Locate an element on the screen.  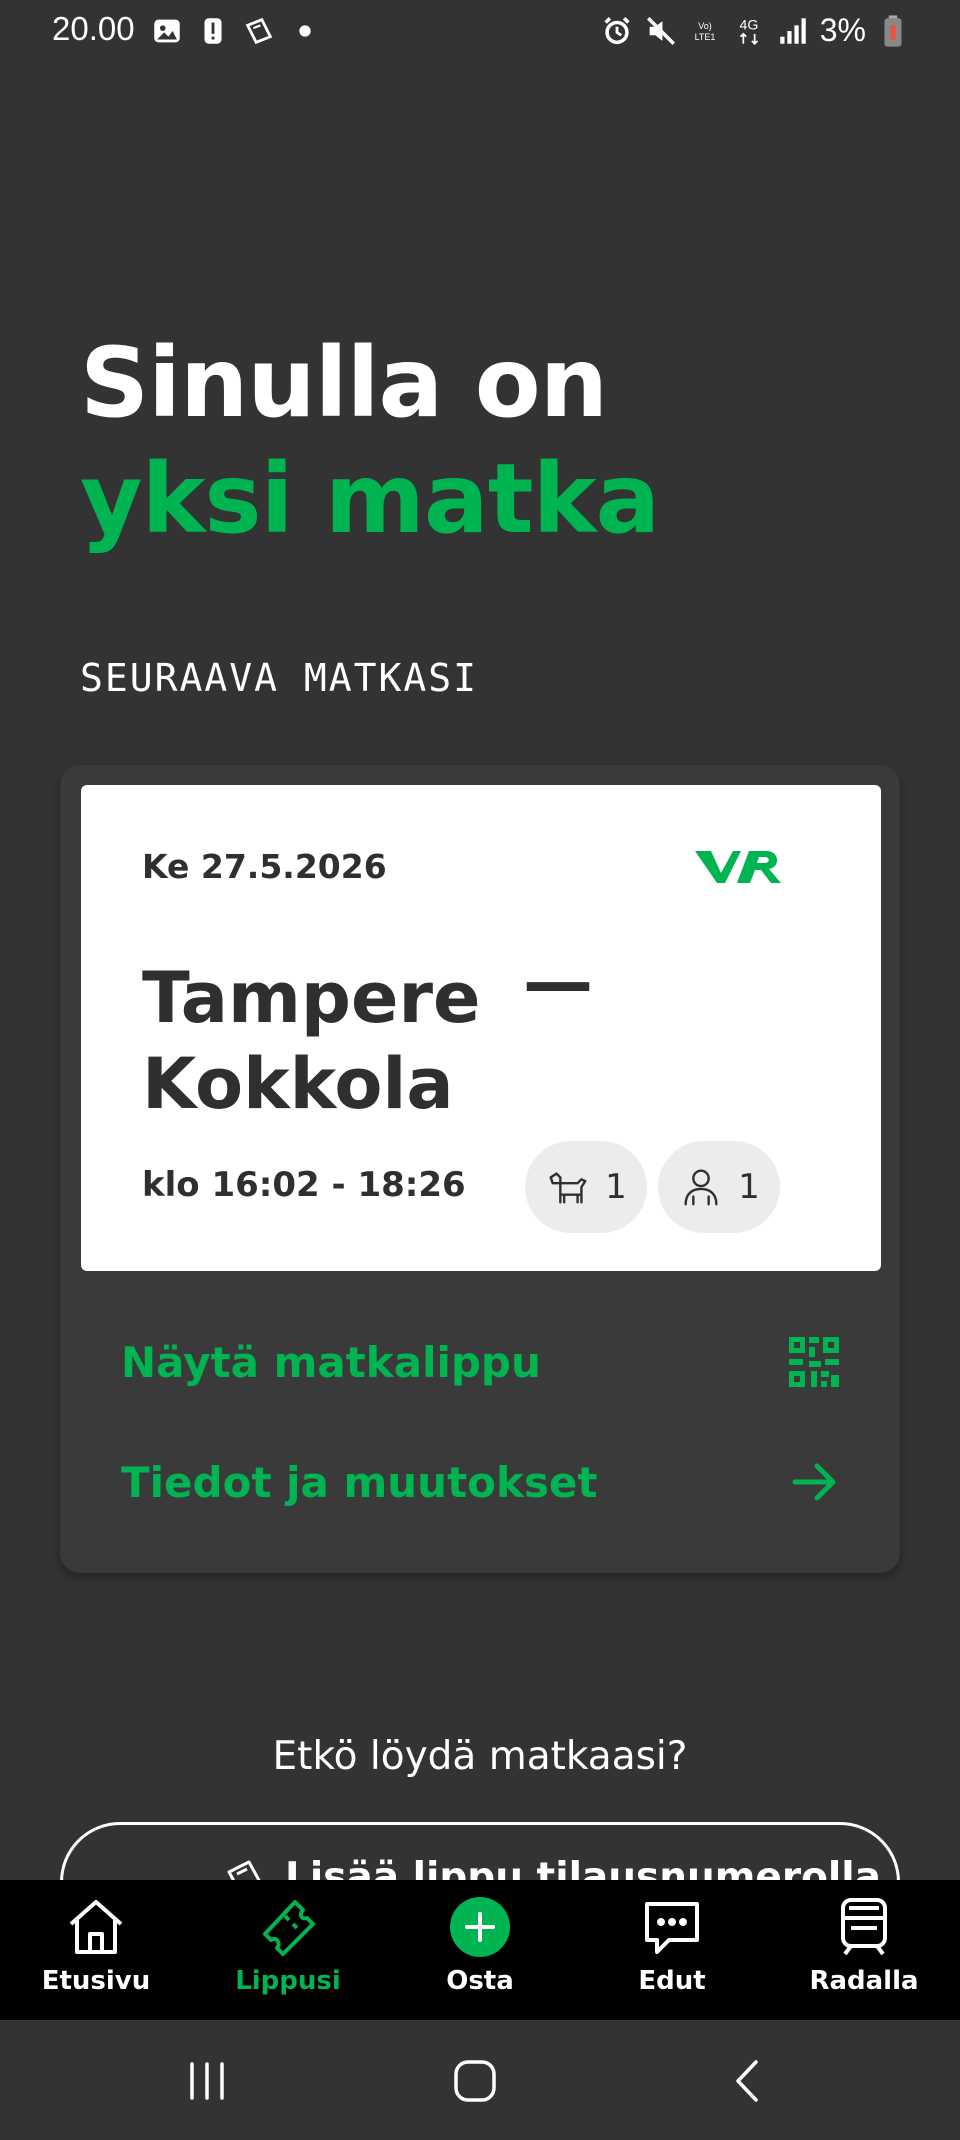
hero-line-1: Sinulla on is located at coordinates (344, 383).